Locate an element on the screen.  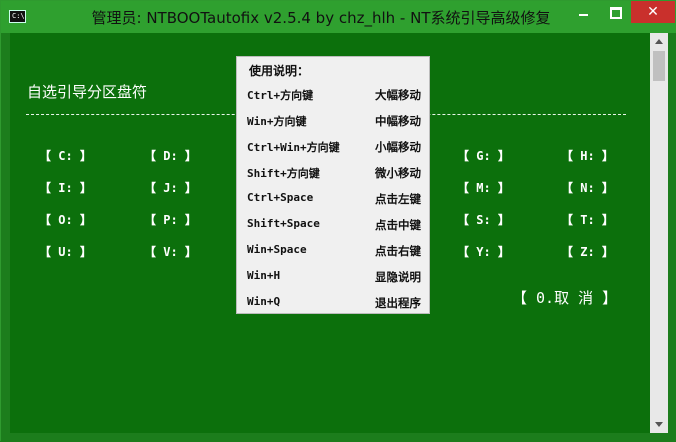
drive-button: 【 J: 】 is located at coordinates (170, 187).